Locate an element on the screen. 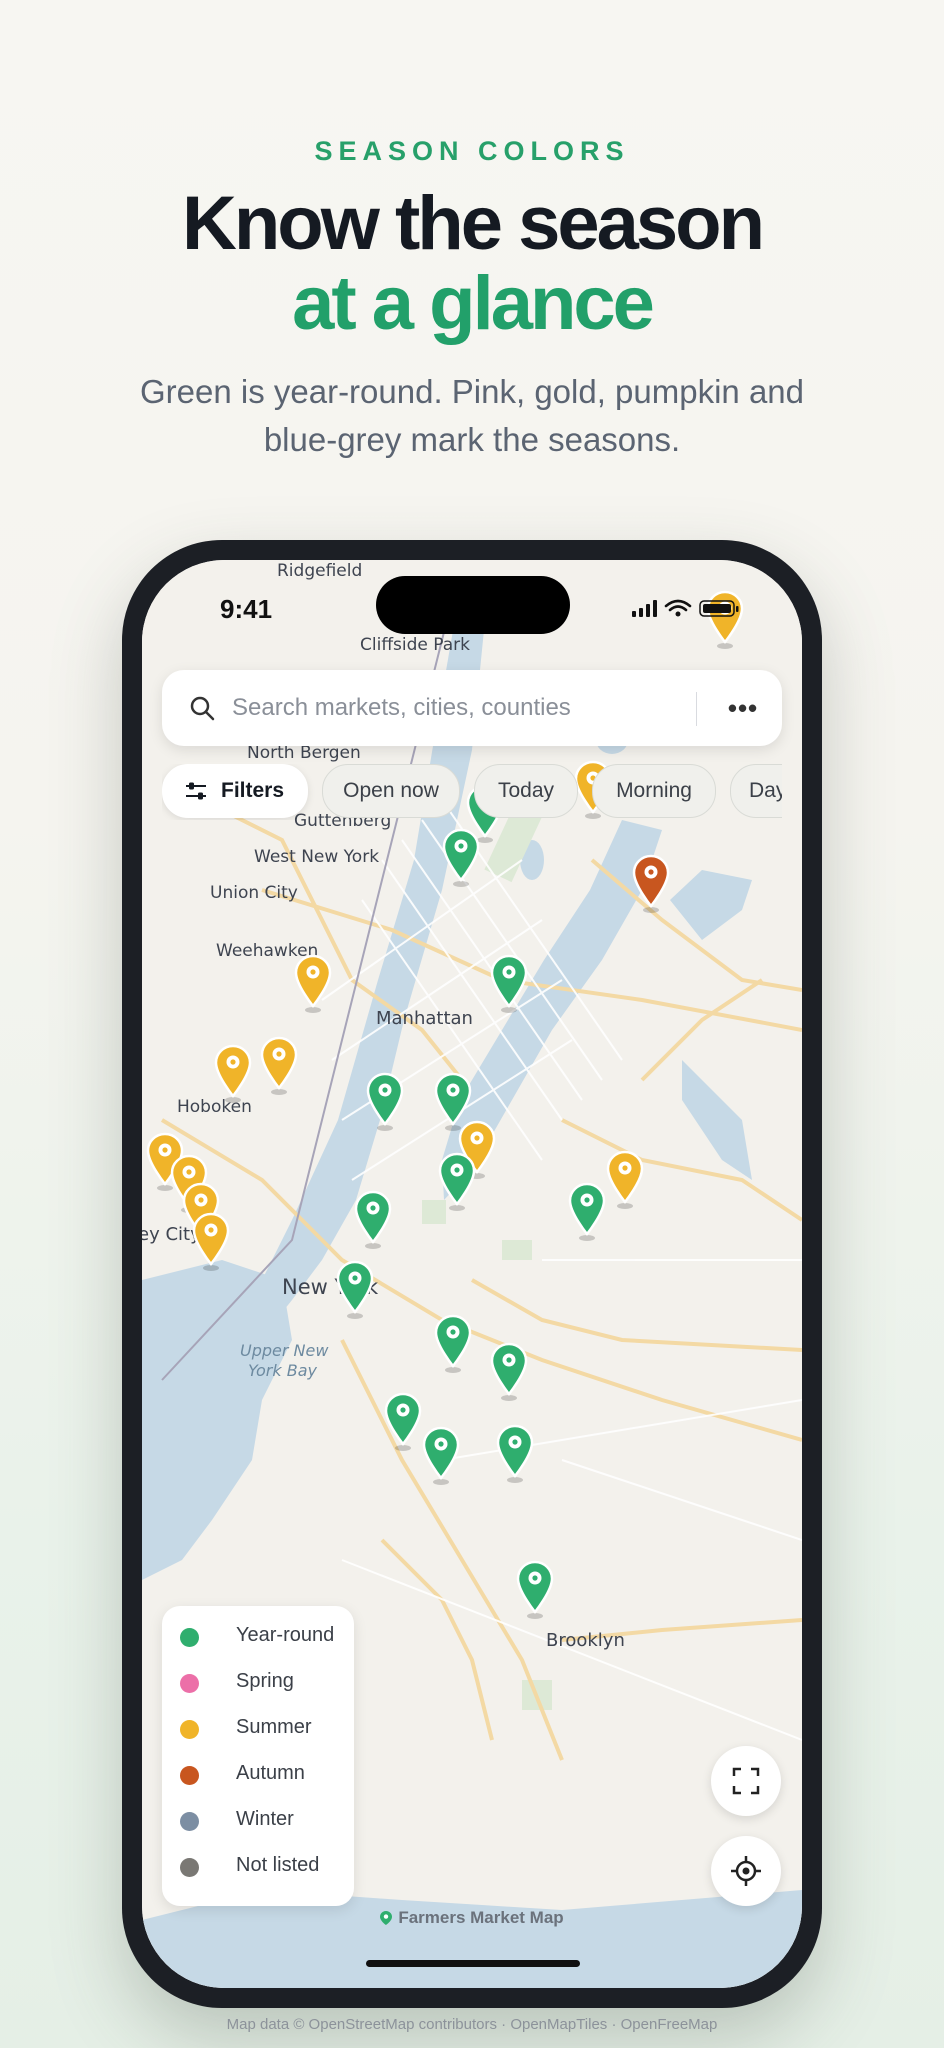 The image size is (944, 2048). headline-line-2: at a glance is located at coordinates (473, 303).